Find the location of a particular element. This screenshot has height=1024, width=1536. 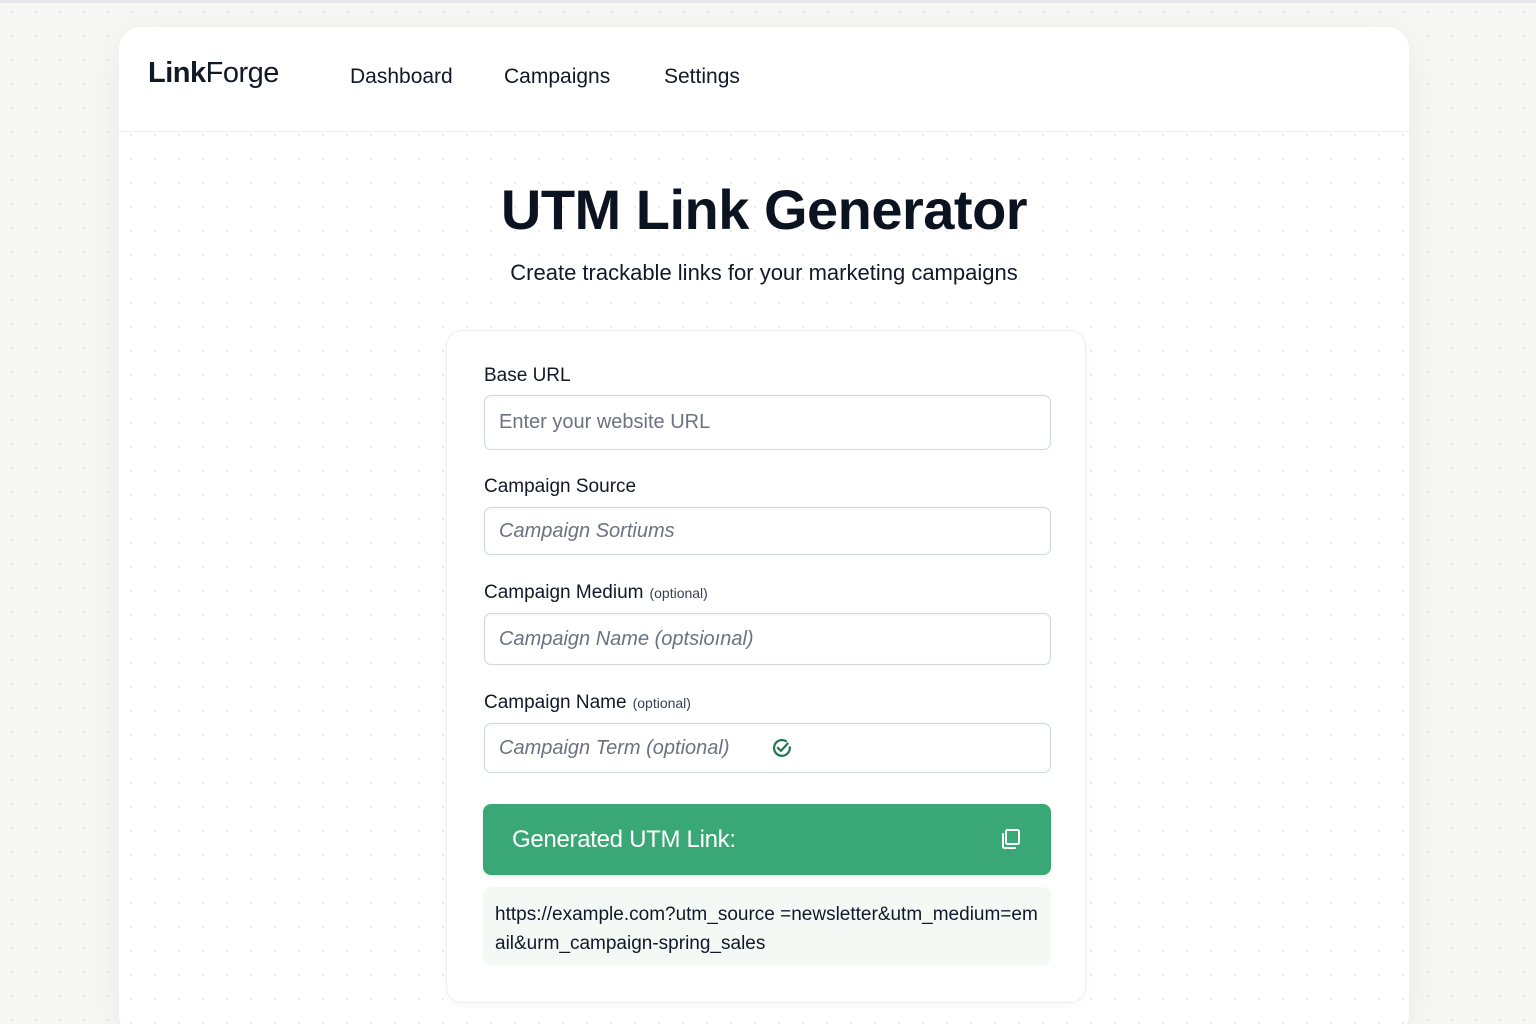

page-title: UTM Link Generator is located at coordinates (764, 209).